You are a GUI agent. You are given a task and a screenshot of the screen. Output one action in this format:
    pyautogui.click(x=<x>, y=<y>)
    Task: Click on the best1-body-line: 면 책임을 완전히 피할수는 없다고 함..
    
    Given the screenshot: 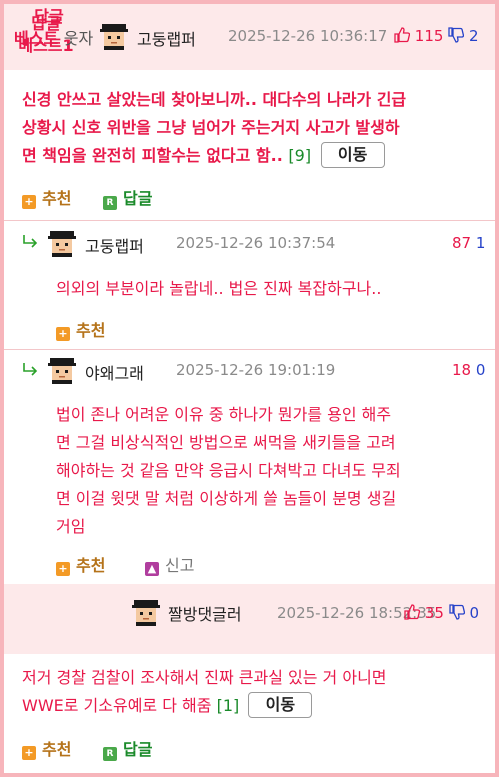 What is the action you would take?
    pyautogui.click(x=152, y=155)
    